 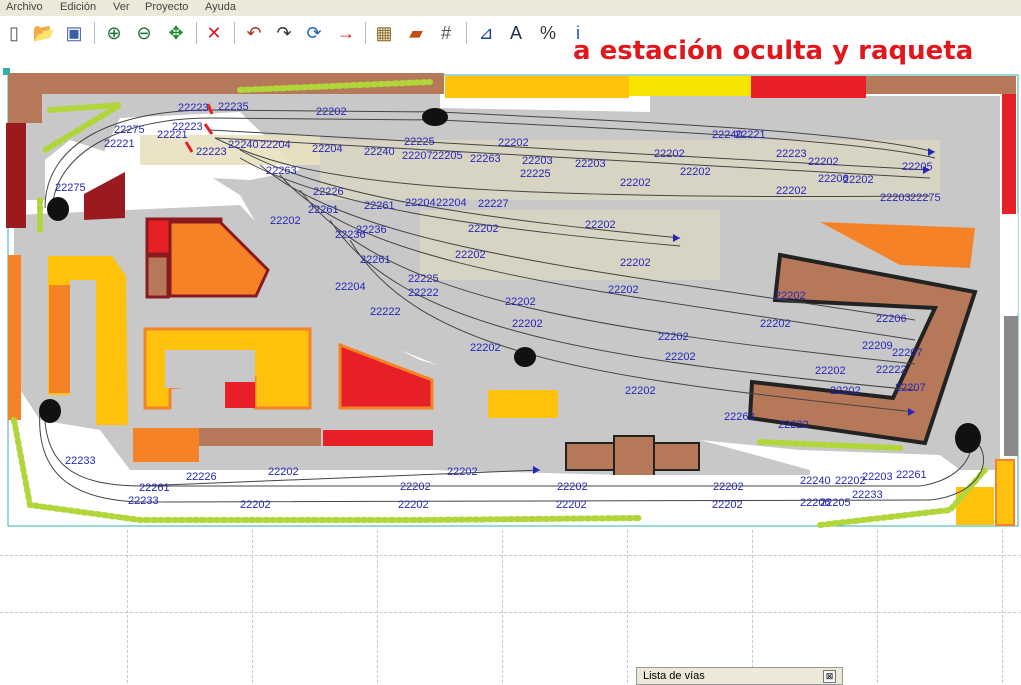 What do you see at coordinates (674, 676) in the screenshot?
I see `track-list-title: Lista de vías` at bounding box center [674, 676].